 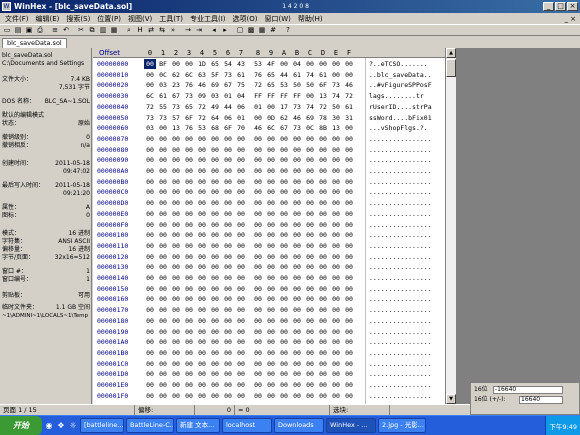 What do you see at coordinates (573, 19) in the screenshot?
I see `child-close-button: ×` at bounding box center [573, 19].